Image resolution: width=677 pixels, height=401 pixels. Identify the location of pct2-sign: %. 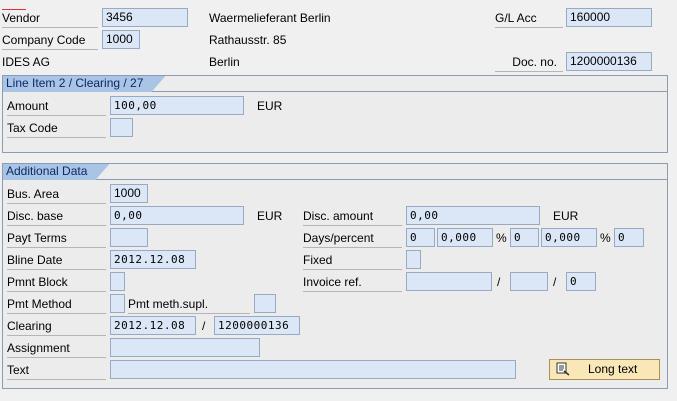
(605, 238).